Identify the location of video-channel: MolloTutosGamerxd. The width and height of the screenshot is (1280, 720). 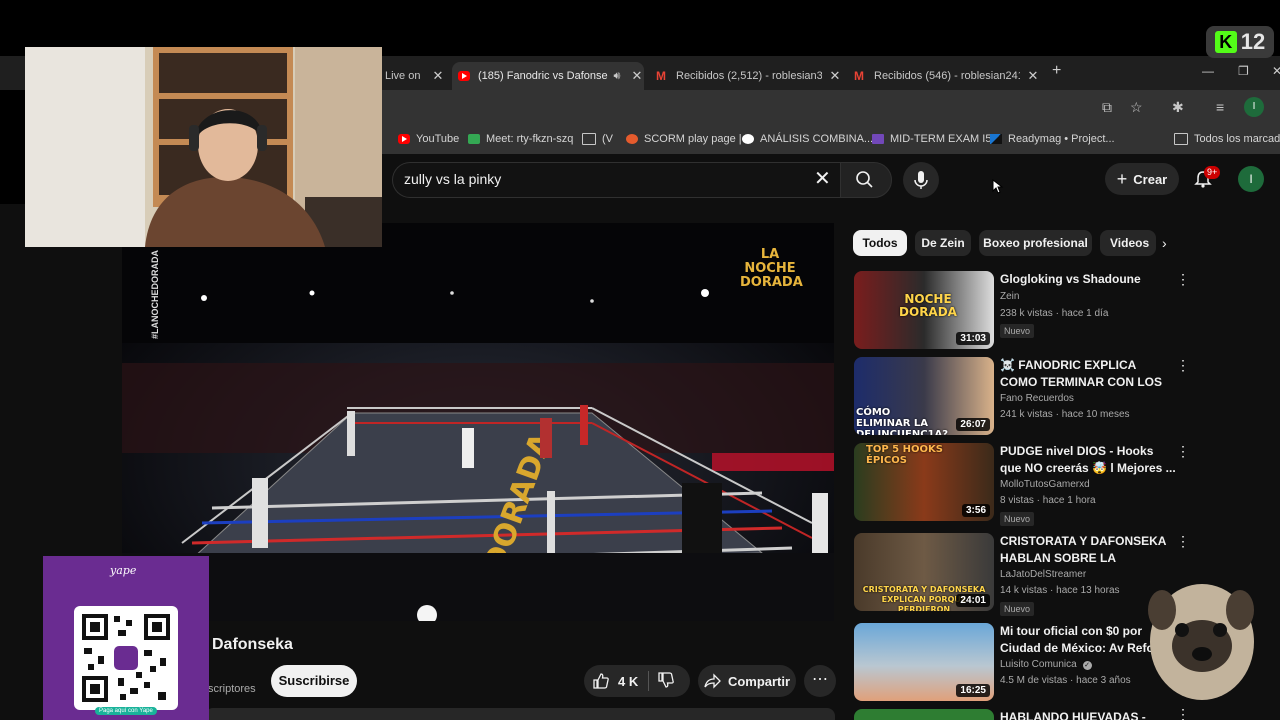
(1045, 484).